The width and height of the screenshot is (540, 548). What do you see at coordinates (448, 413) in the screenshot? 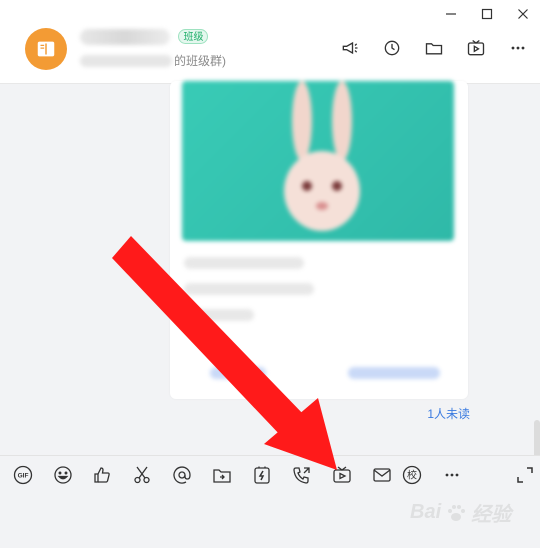
I see `unread-status-link: 1人未读` at bounding box center [448, 413].